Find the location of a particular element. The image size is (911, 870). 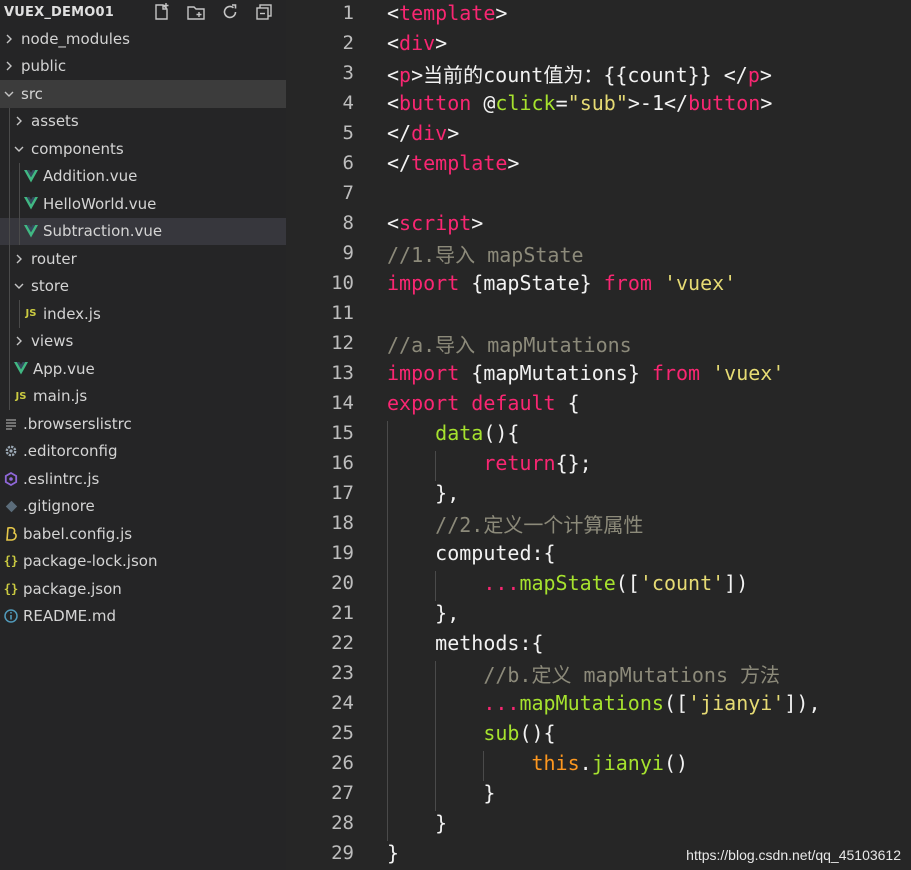

code-line: 17}, is located at coordinates (598, 493).